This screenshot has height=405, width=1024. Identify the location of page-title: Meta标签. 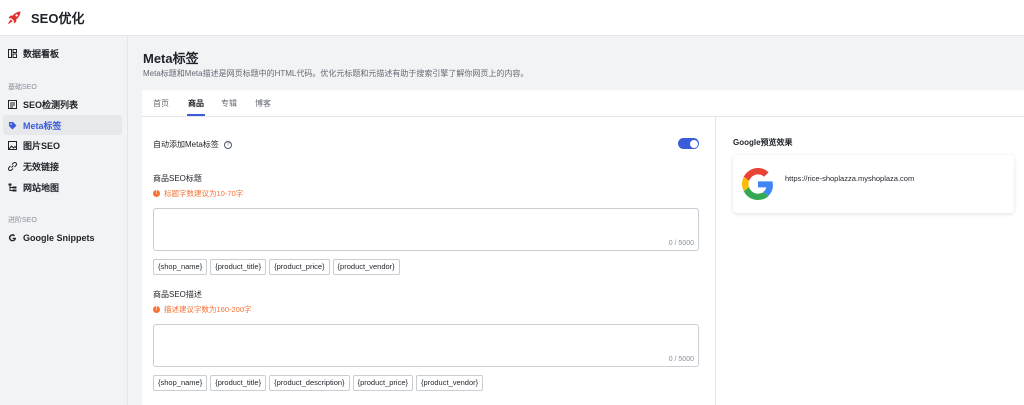
(171, 58).